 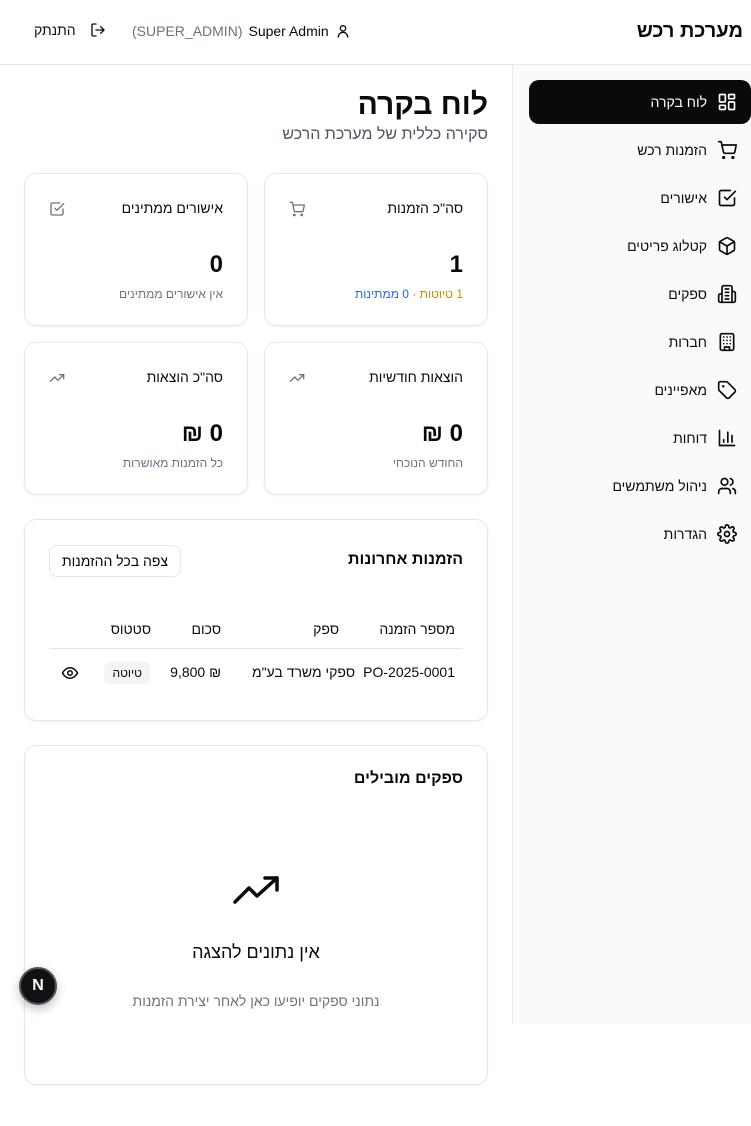 I want to click on card-description: אין אישורים ממתינים, so click(x=171, y=294).